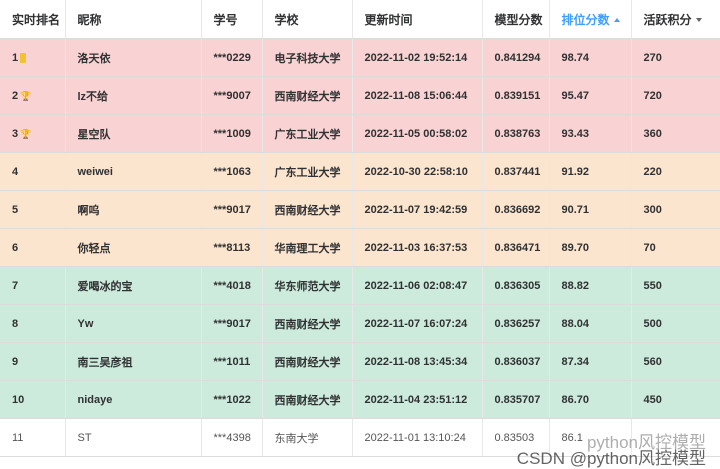 This screenshot has width=720, height=469. Describe the element at coordinates (417, 133) in the screenshot. I see `cell-update-time: 2022-11-05 00:58:02` at that location.